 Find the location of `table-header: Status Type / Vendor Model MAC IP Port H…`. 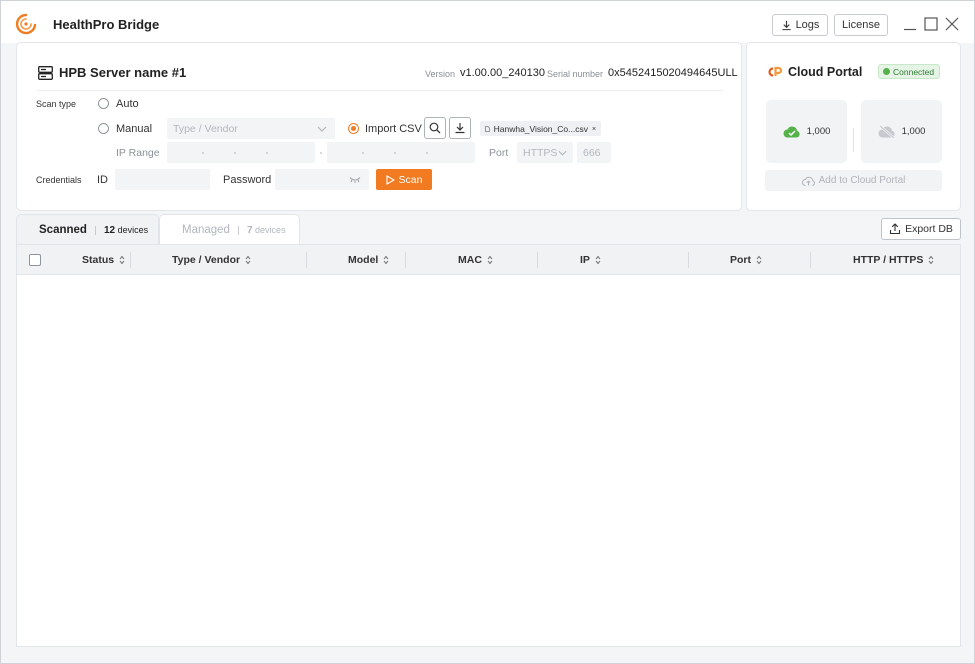

table-header: Status Type / Vendor Model MAC IP Port H… is located at coordinates (488, 260).